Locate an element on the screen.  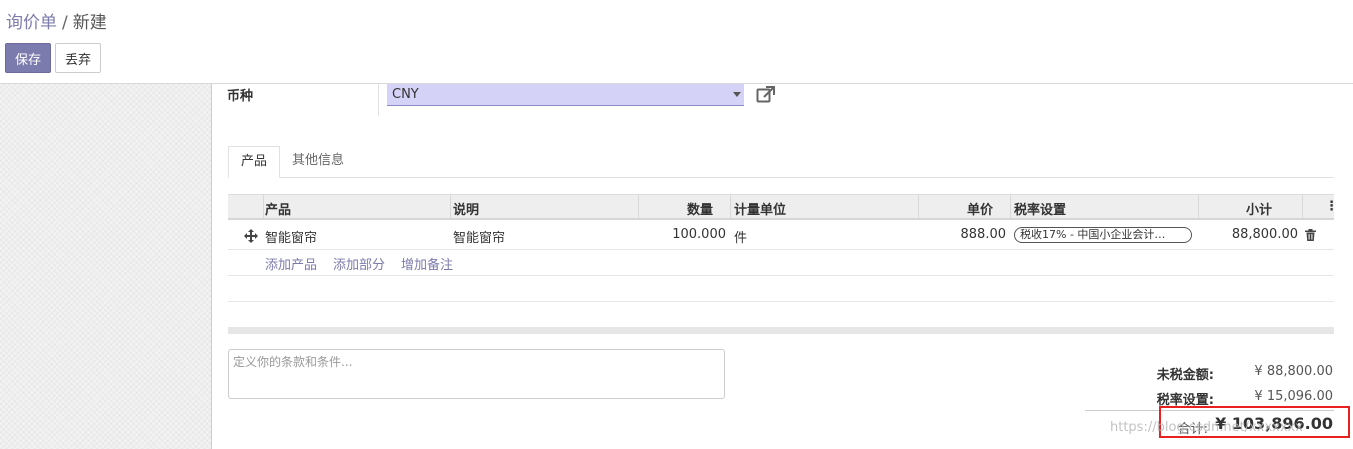
tabs-underline is located at coordinates (781, 177).